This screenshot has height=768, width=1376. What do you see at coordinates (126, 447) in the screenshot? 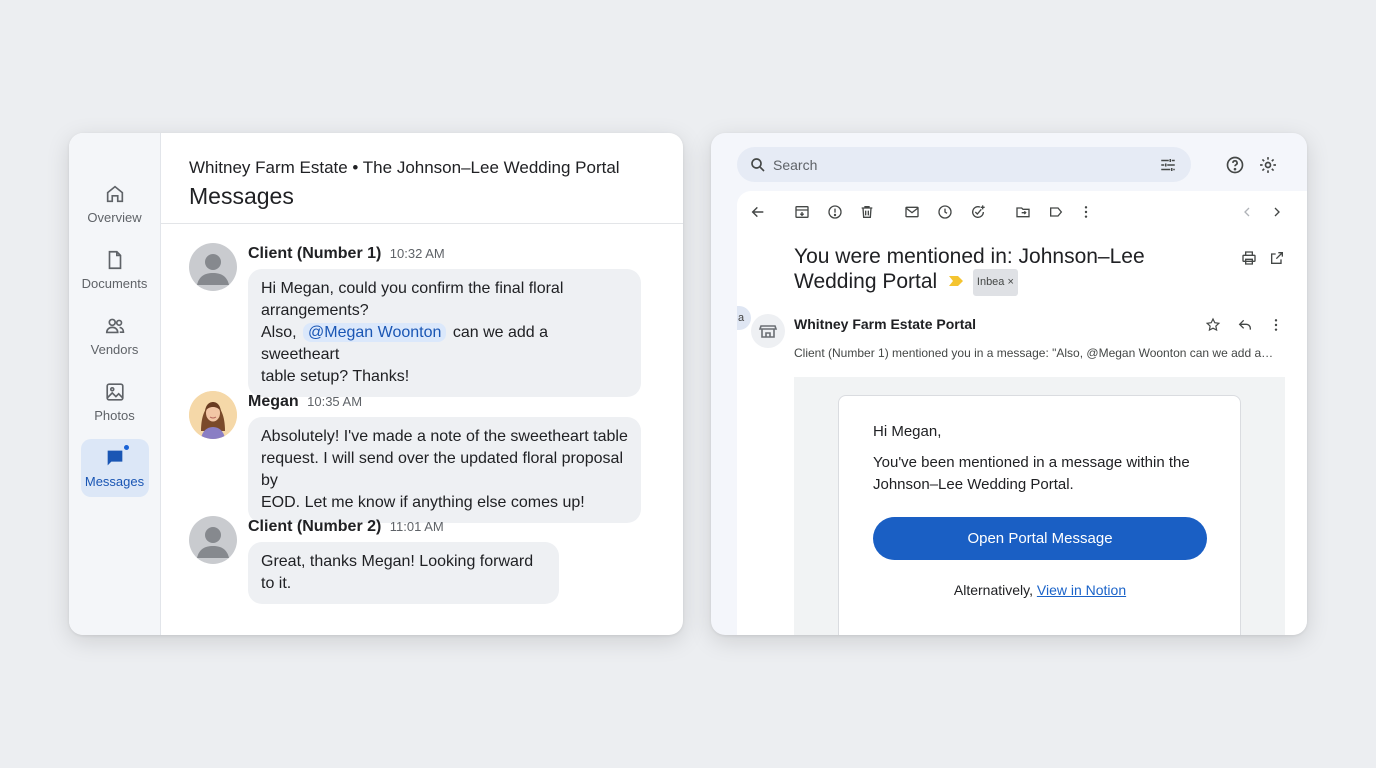
I see `unread-dot` at bounding box center [126, 447].